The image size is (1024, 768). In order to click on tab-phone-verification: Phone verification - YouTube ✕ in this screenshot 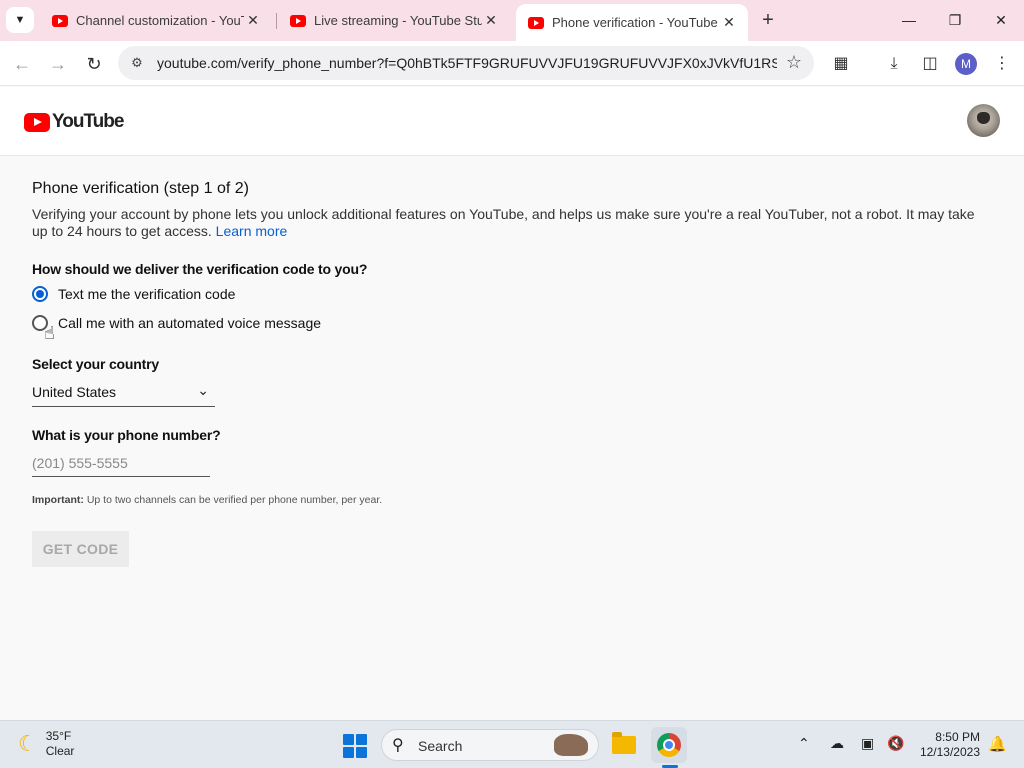, I will do `click(632, 22)`.